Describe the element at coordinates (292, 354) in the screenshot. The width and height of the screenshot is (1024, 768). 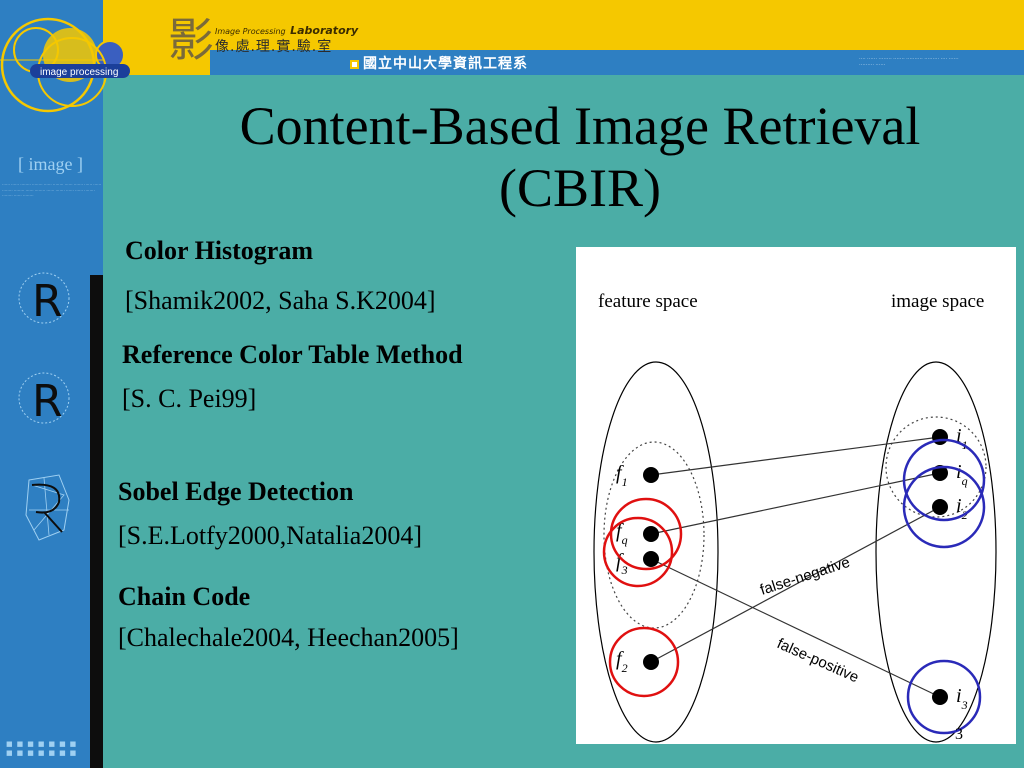
I see `method-name: Reference Color Table Method` at that location.